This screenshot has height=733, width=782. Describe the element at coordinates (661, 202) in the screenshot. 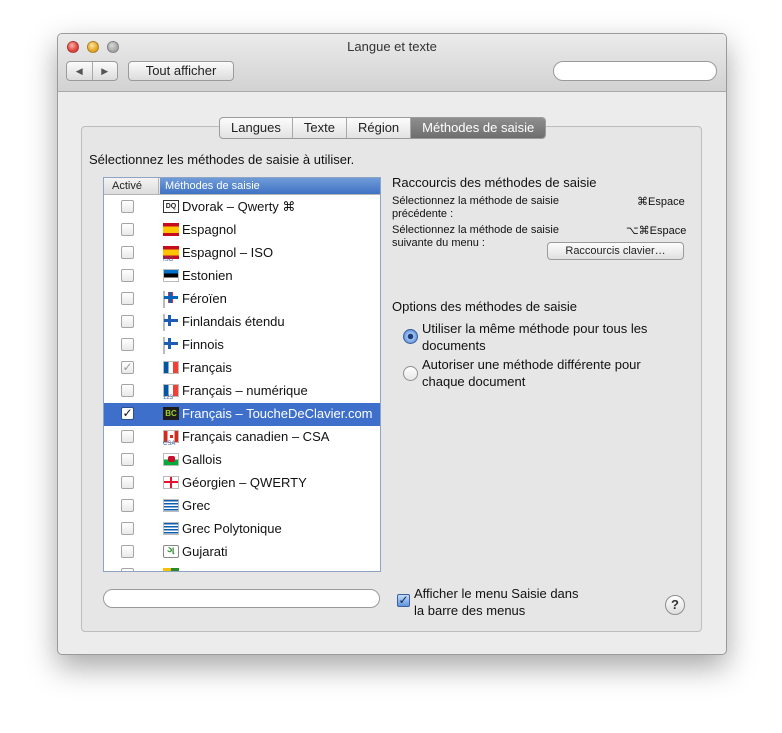

I see `previous-shortcut-key: ⌘Espace` at that location.